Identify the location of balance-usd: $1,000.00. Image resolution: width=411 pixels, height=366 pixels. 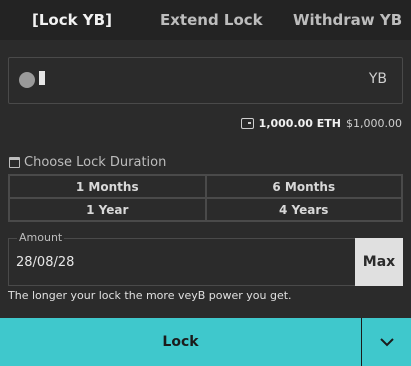
(374, 123).